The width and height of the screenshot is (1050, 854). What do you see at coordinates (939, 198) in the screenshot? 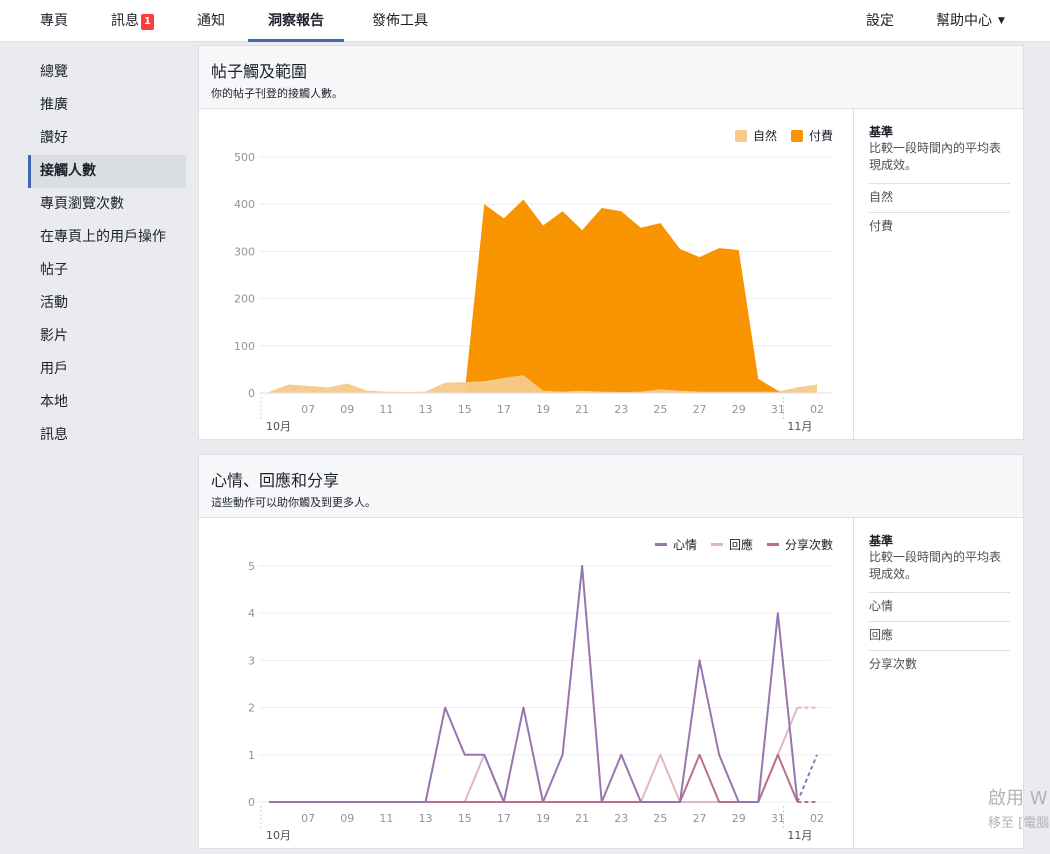
I see `benchmark-row-organic: 自然` at bounding box center [939, 198].